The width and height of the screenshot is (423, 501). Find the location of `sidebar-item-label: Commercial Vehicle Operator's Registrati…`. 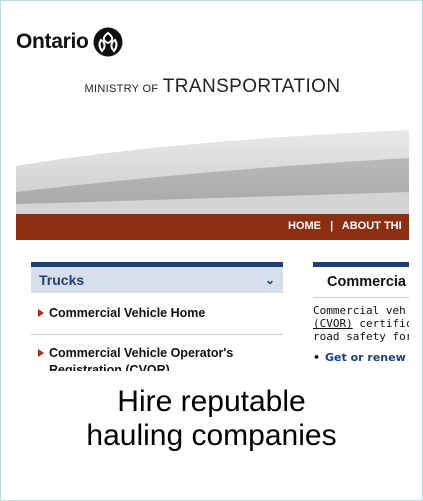

sidebar-item-label: Commercial Vehicle Operator's Registrati… is located at coordinates (141, 358).